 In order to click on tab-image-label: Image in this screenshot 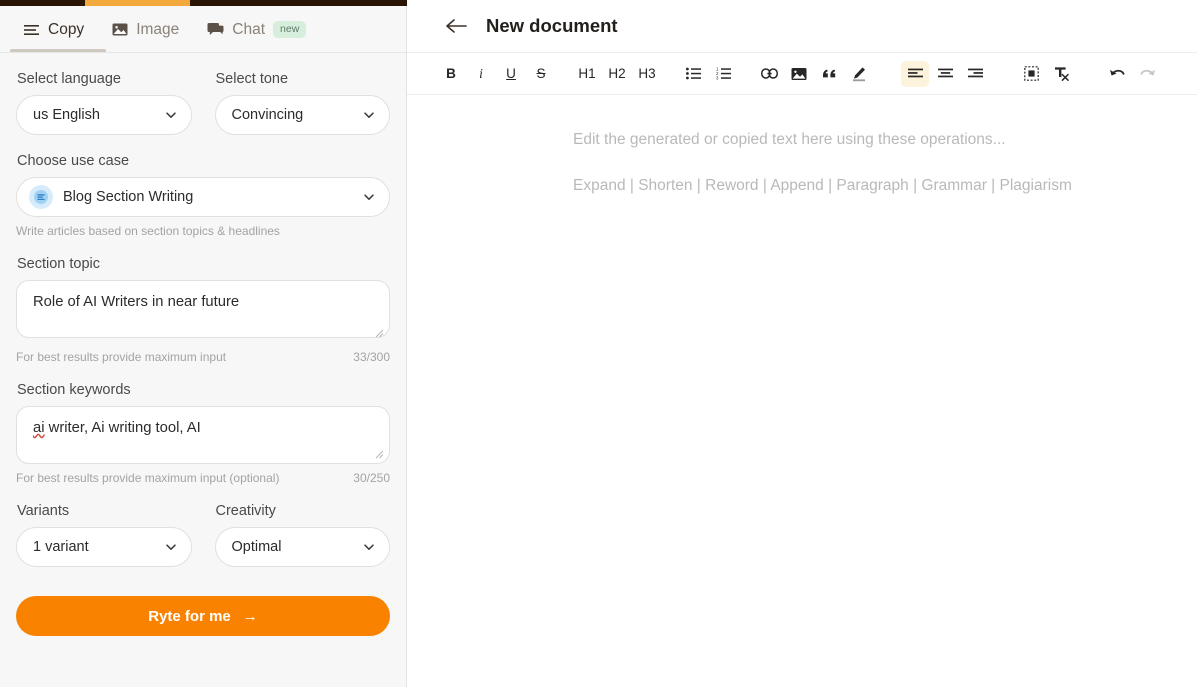, I will do `click(158, 29)`.